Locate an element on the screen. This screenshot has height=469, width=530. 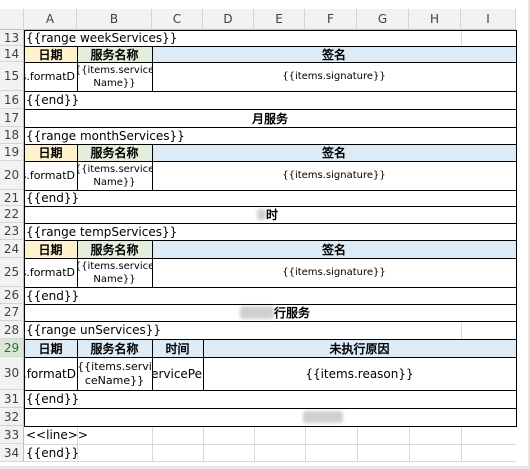
range-temp-services-cell: {{range tempServices}} is located at coordinates (126, 231).